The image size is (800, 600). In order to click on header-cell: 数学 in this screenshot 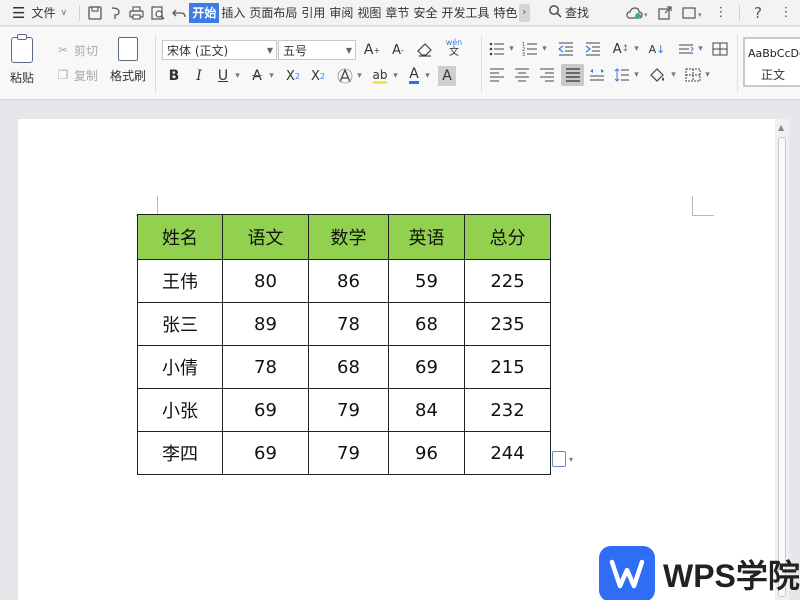, I will do `click(348, 237)`.